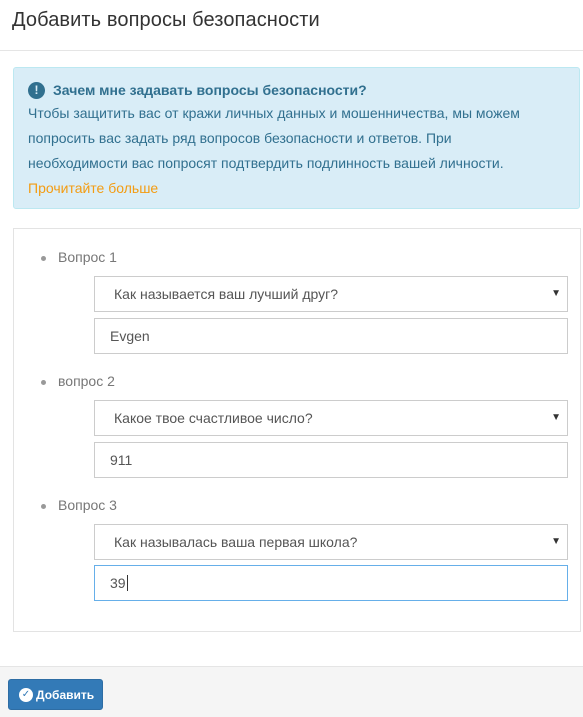 The image size is (583, 717). Describe the element at coordinates (166, 20) in the screenshot. I see `page-title: Добавить вопросы безопасности` at that location.